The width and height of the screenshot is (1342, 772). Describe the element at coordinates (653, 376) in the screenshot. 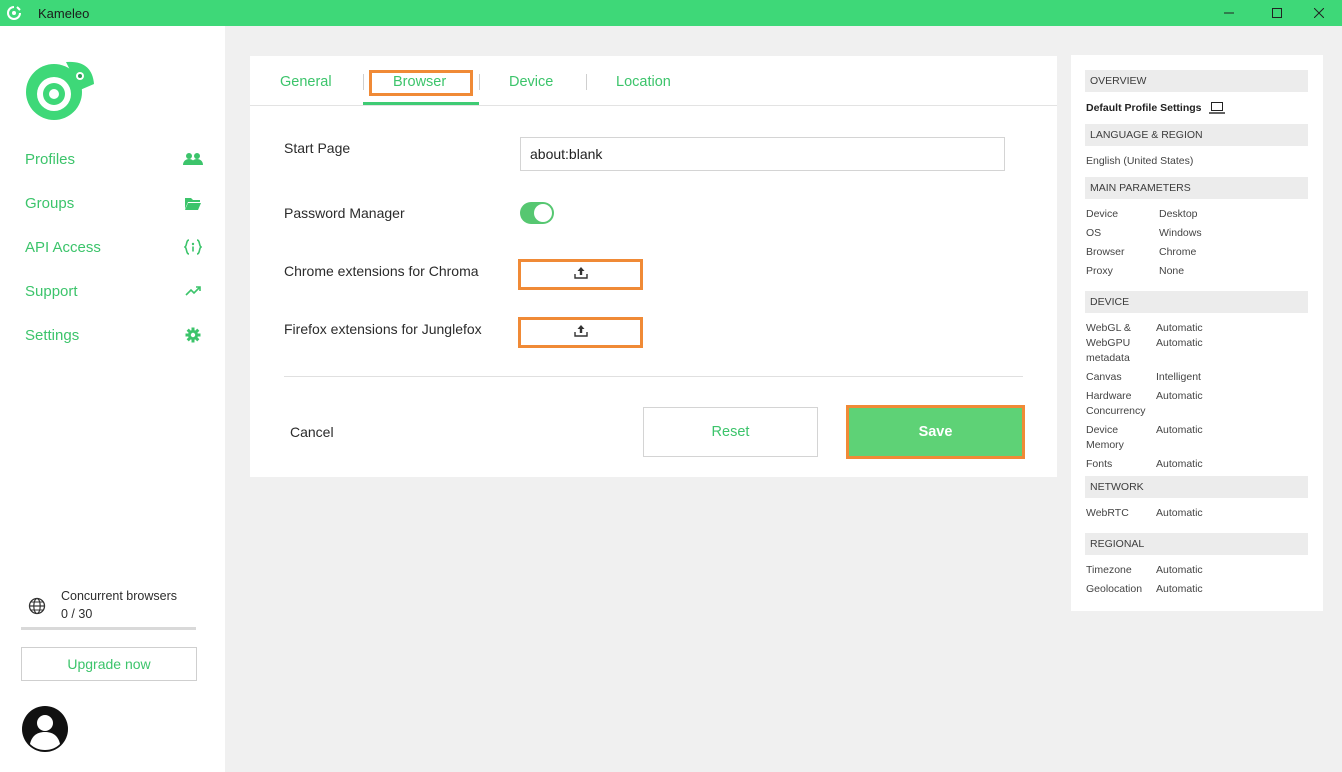

I see `form-divider` at that location.